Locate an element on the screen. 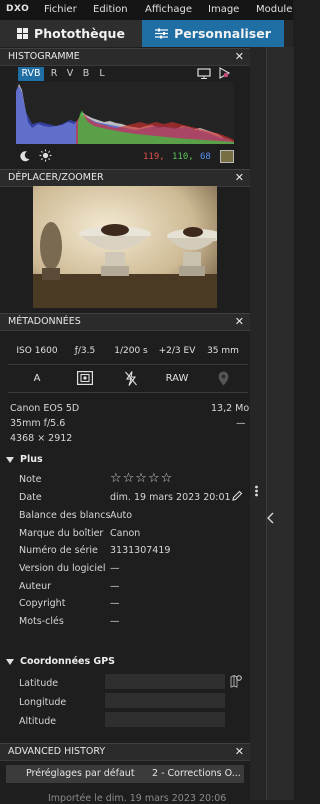  rating-stars: ☆☆☆☆☆ is located at coordinates (141, 478).